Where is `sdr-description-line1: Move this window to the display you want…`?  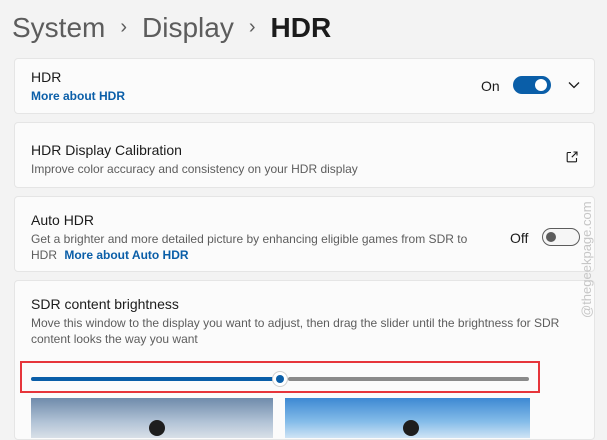 sdr-description-line1: Move this window to the display you want… is located at coordinates (295, 323).